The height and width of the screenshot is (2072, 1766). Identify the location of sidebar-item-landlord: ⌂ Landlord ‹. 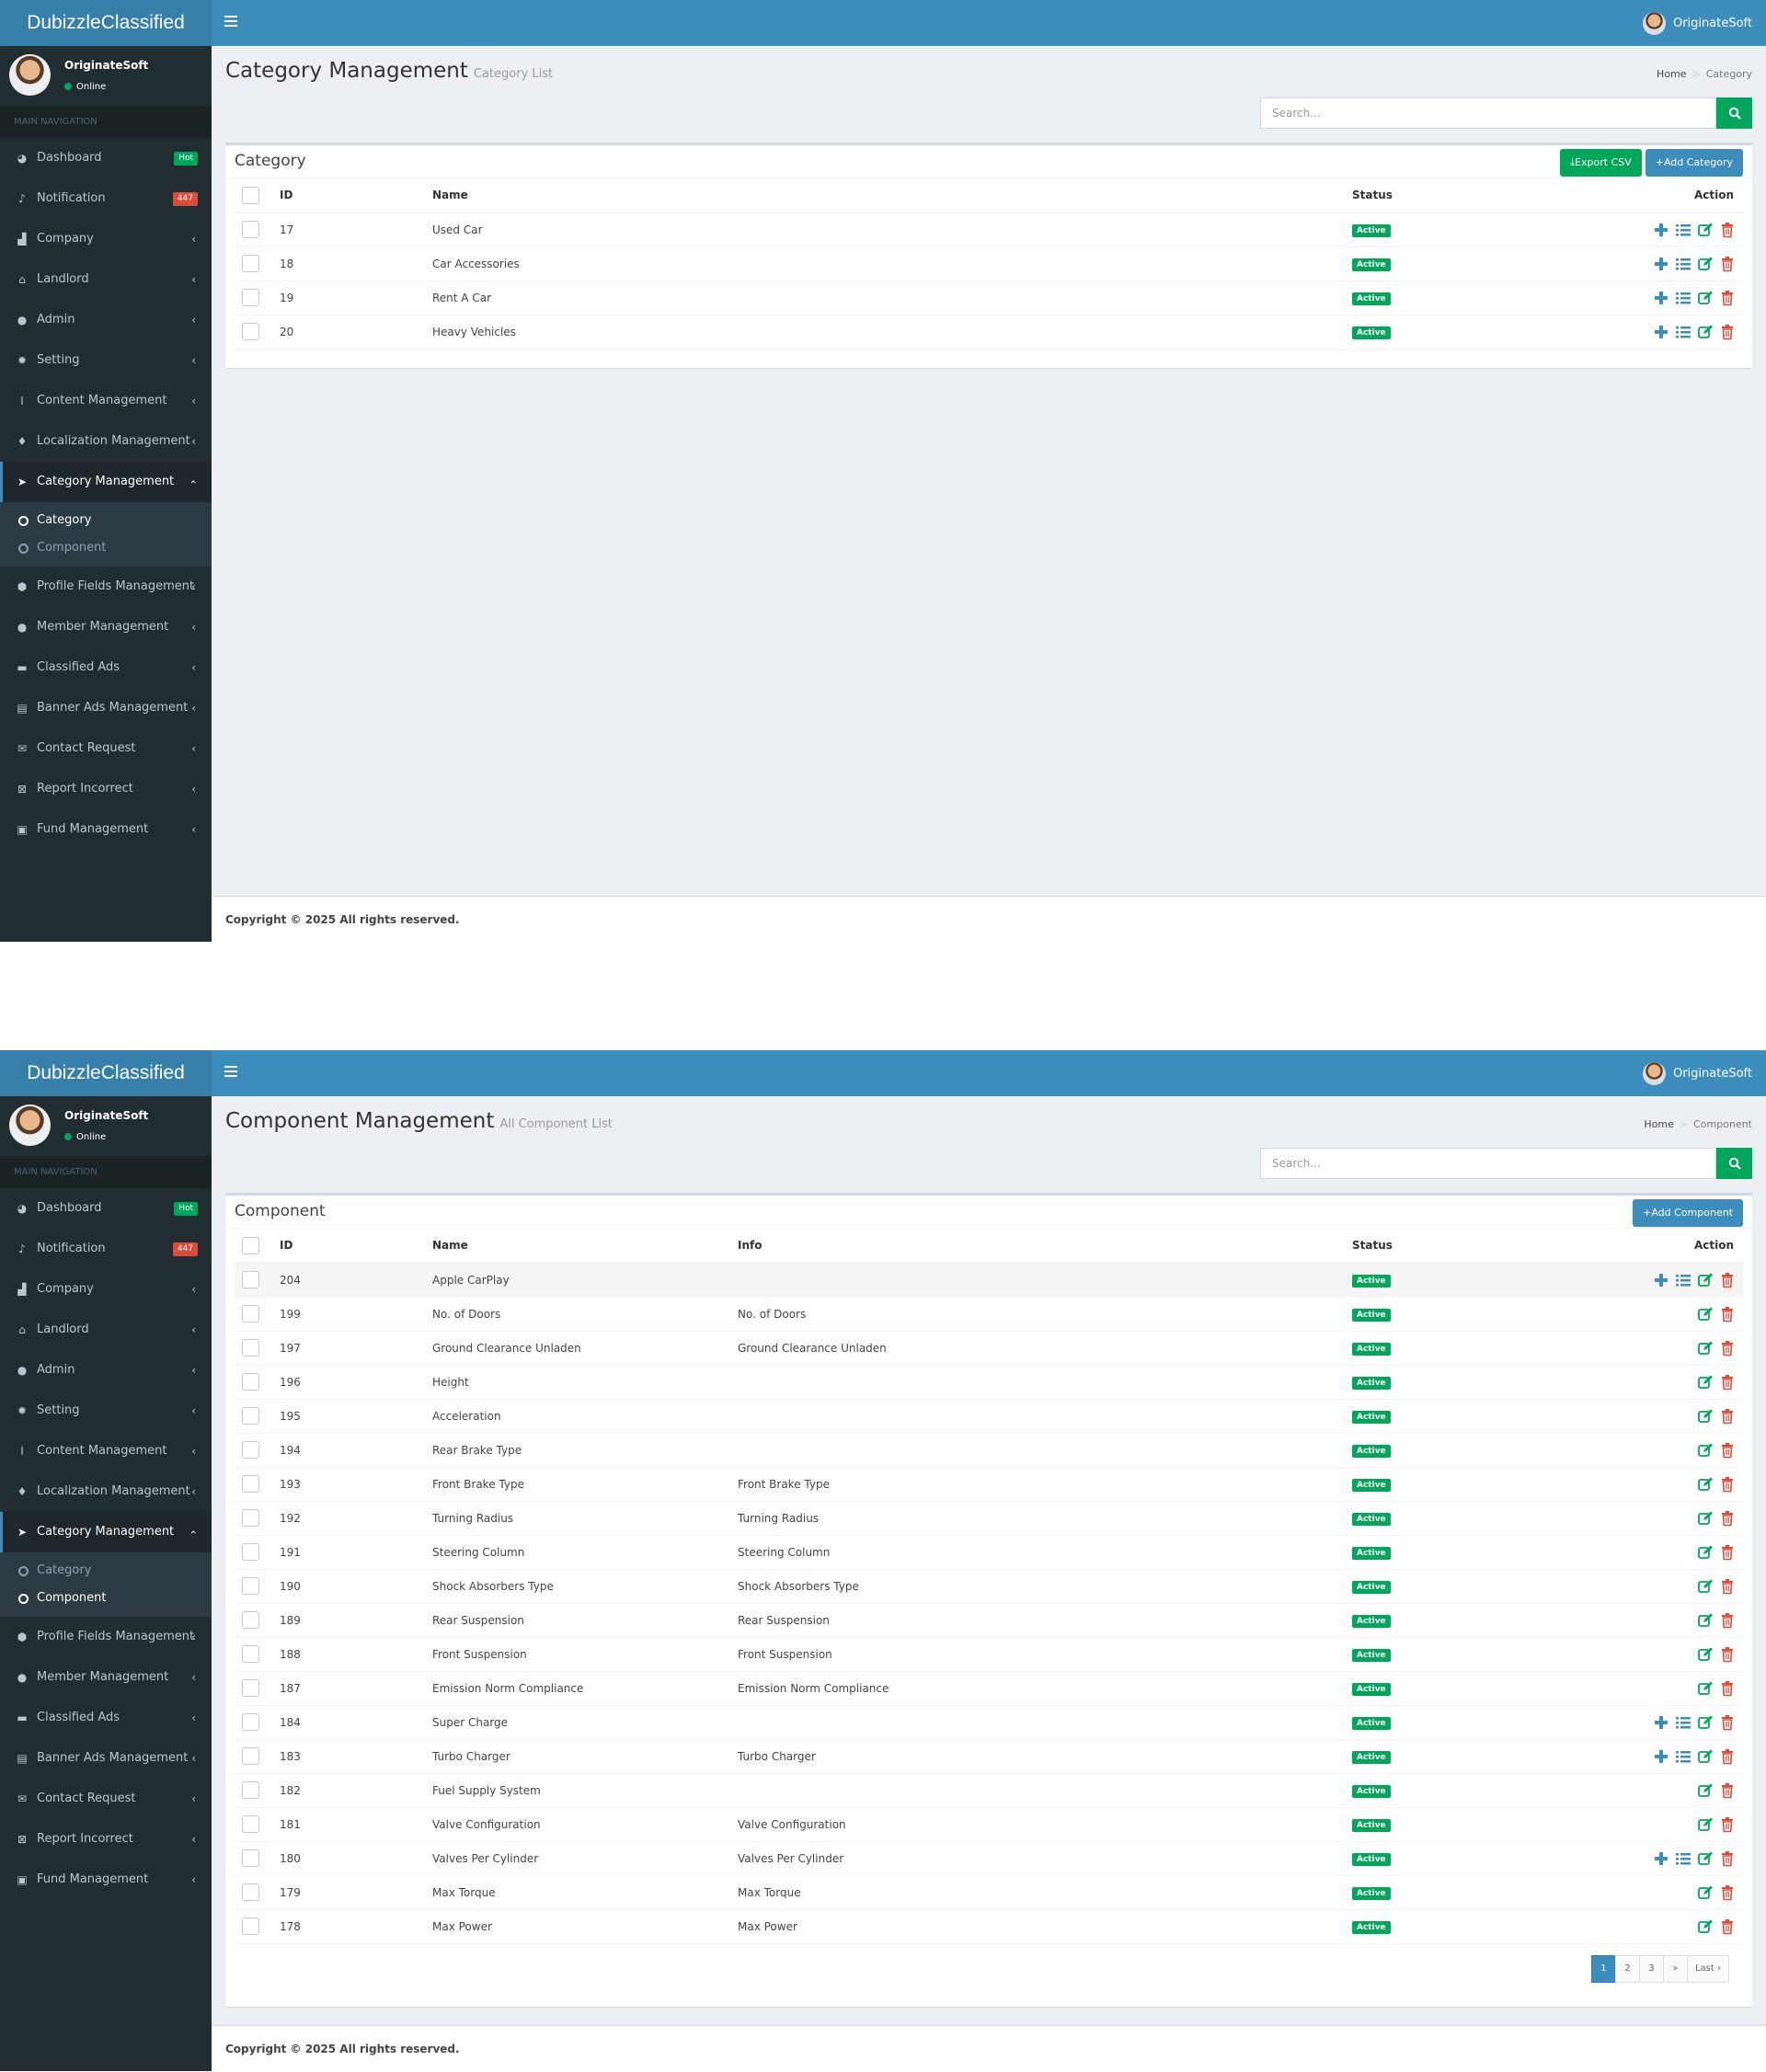
(106, 1330).